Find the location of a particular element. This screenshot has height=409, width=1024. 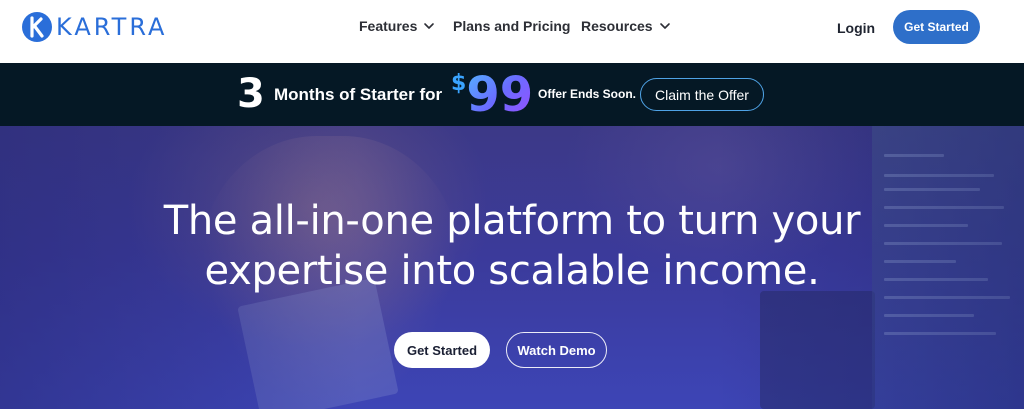

nav-item-resources: Resources is located at coordinates (626, 26).